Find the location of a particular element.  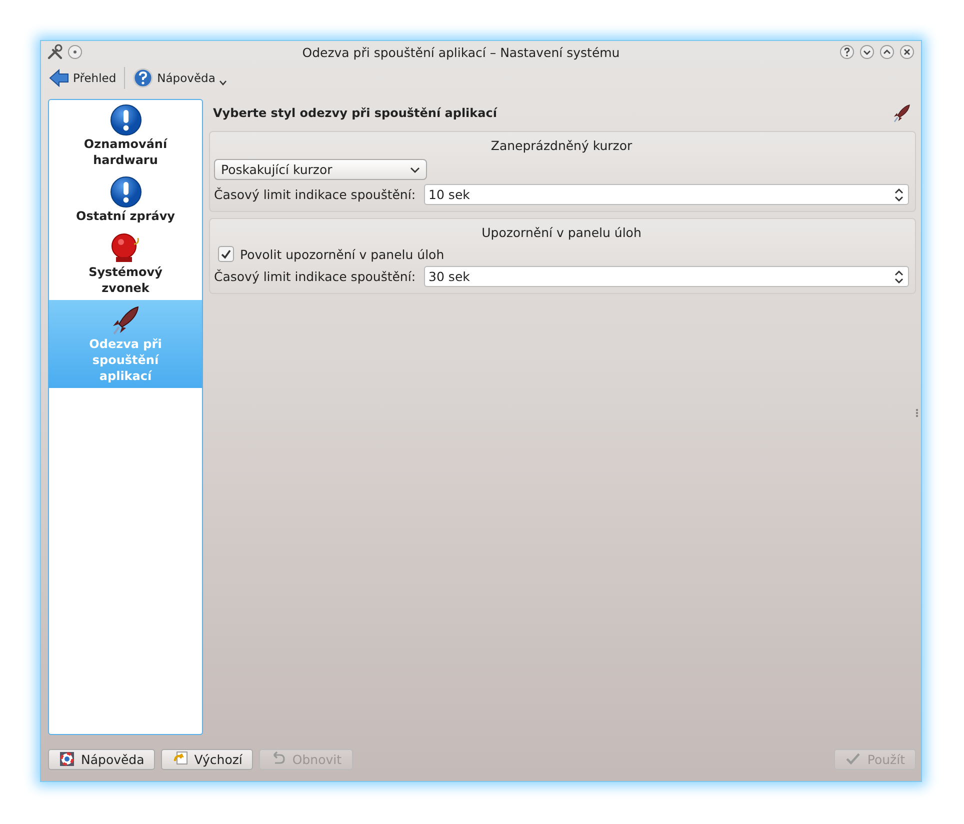

resize-grip is located at coordinates (918, 413).